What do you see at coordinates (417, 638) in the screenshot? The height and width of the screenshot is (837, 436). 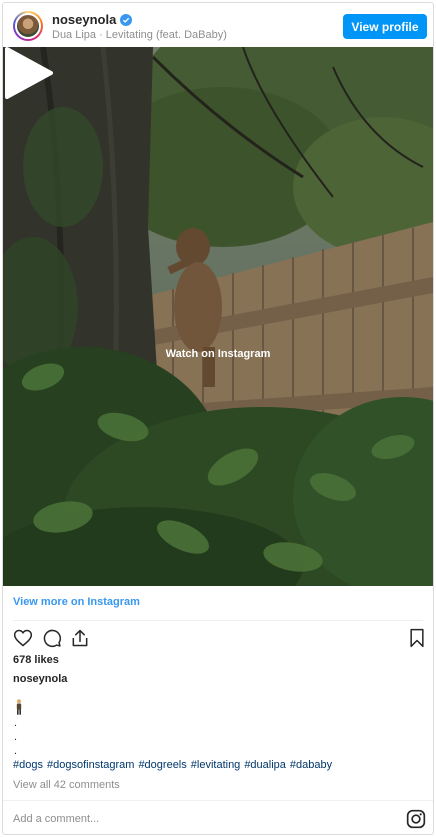 I see `bookmark-icon` at bounding box center [417, 638].